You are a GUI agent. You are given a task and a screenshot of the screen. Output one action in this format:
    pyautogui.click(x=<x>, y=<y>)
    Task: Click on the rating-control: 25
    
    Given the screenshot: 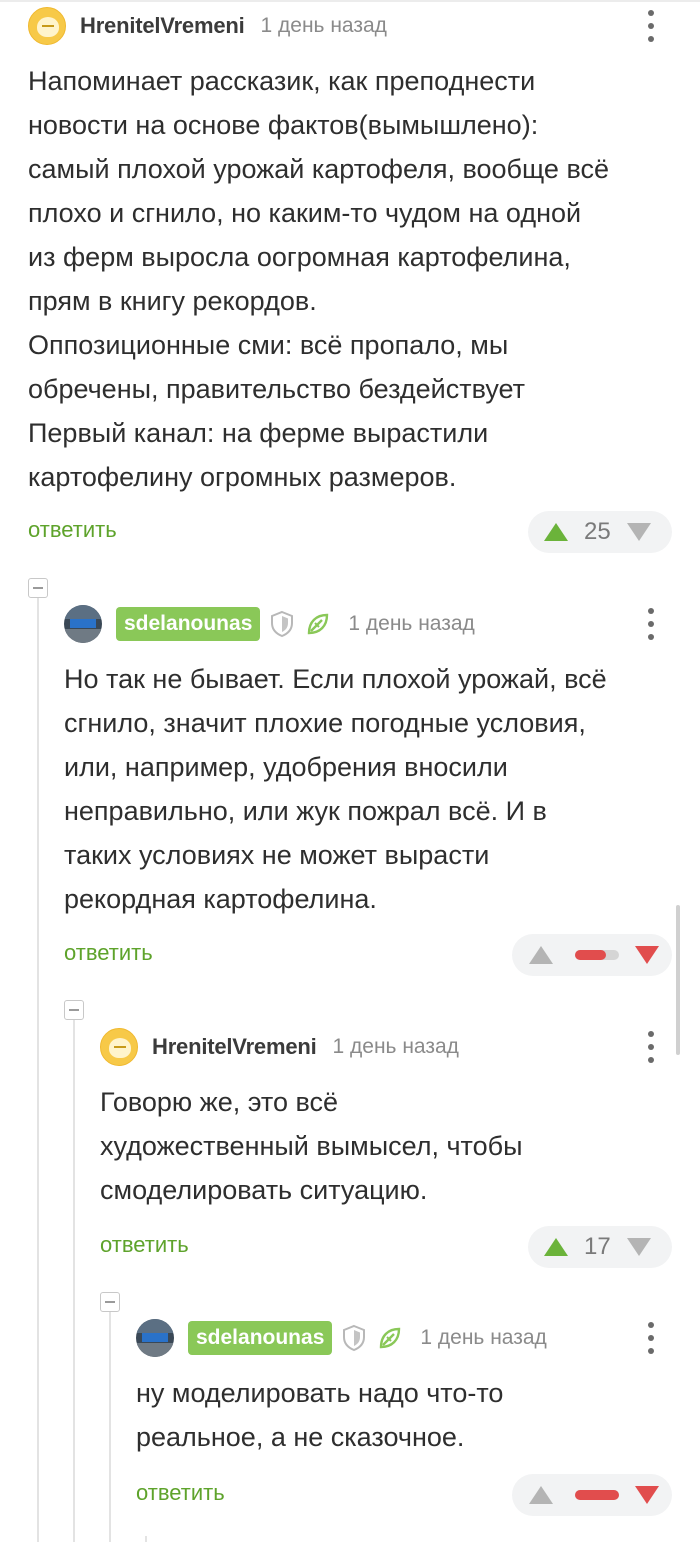 What is the action you would take?
    pyautogui.click(x=600, y=532)
    